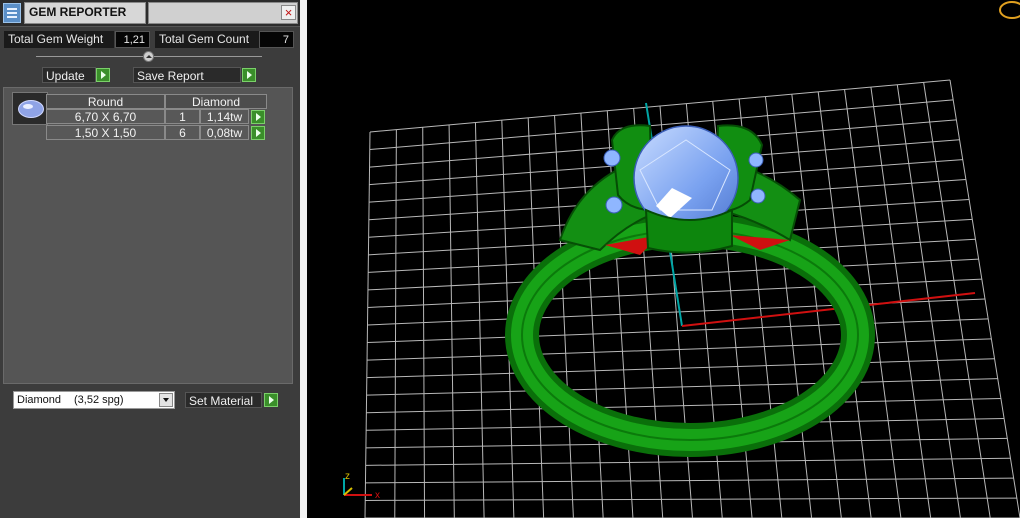 Image resolution: width=1020 pixels, height=518 pixels. What do you see at coordinates (223, 13) in the screenshot?
I see `title-bar-fill` at bounding box center [223, 13].